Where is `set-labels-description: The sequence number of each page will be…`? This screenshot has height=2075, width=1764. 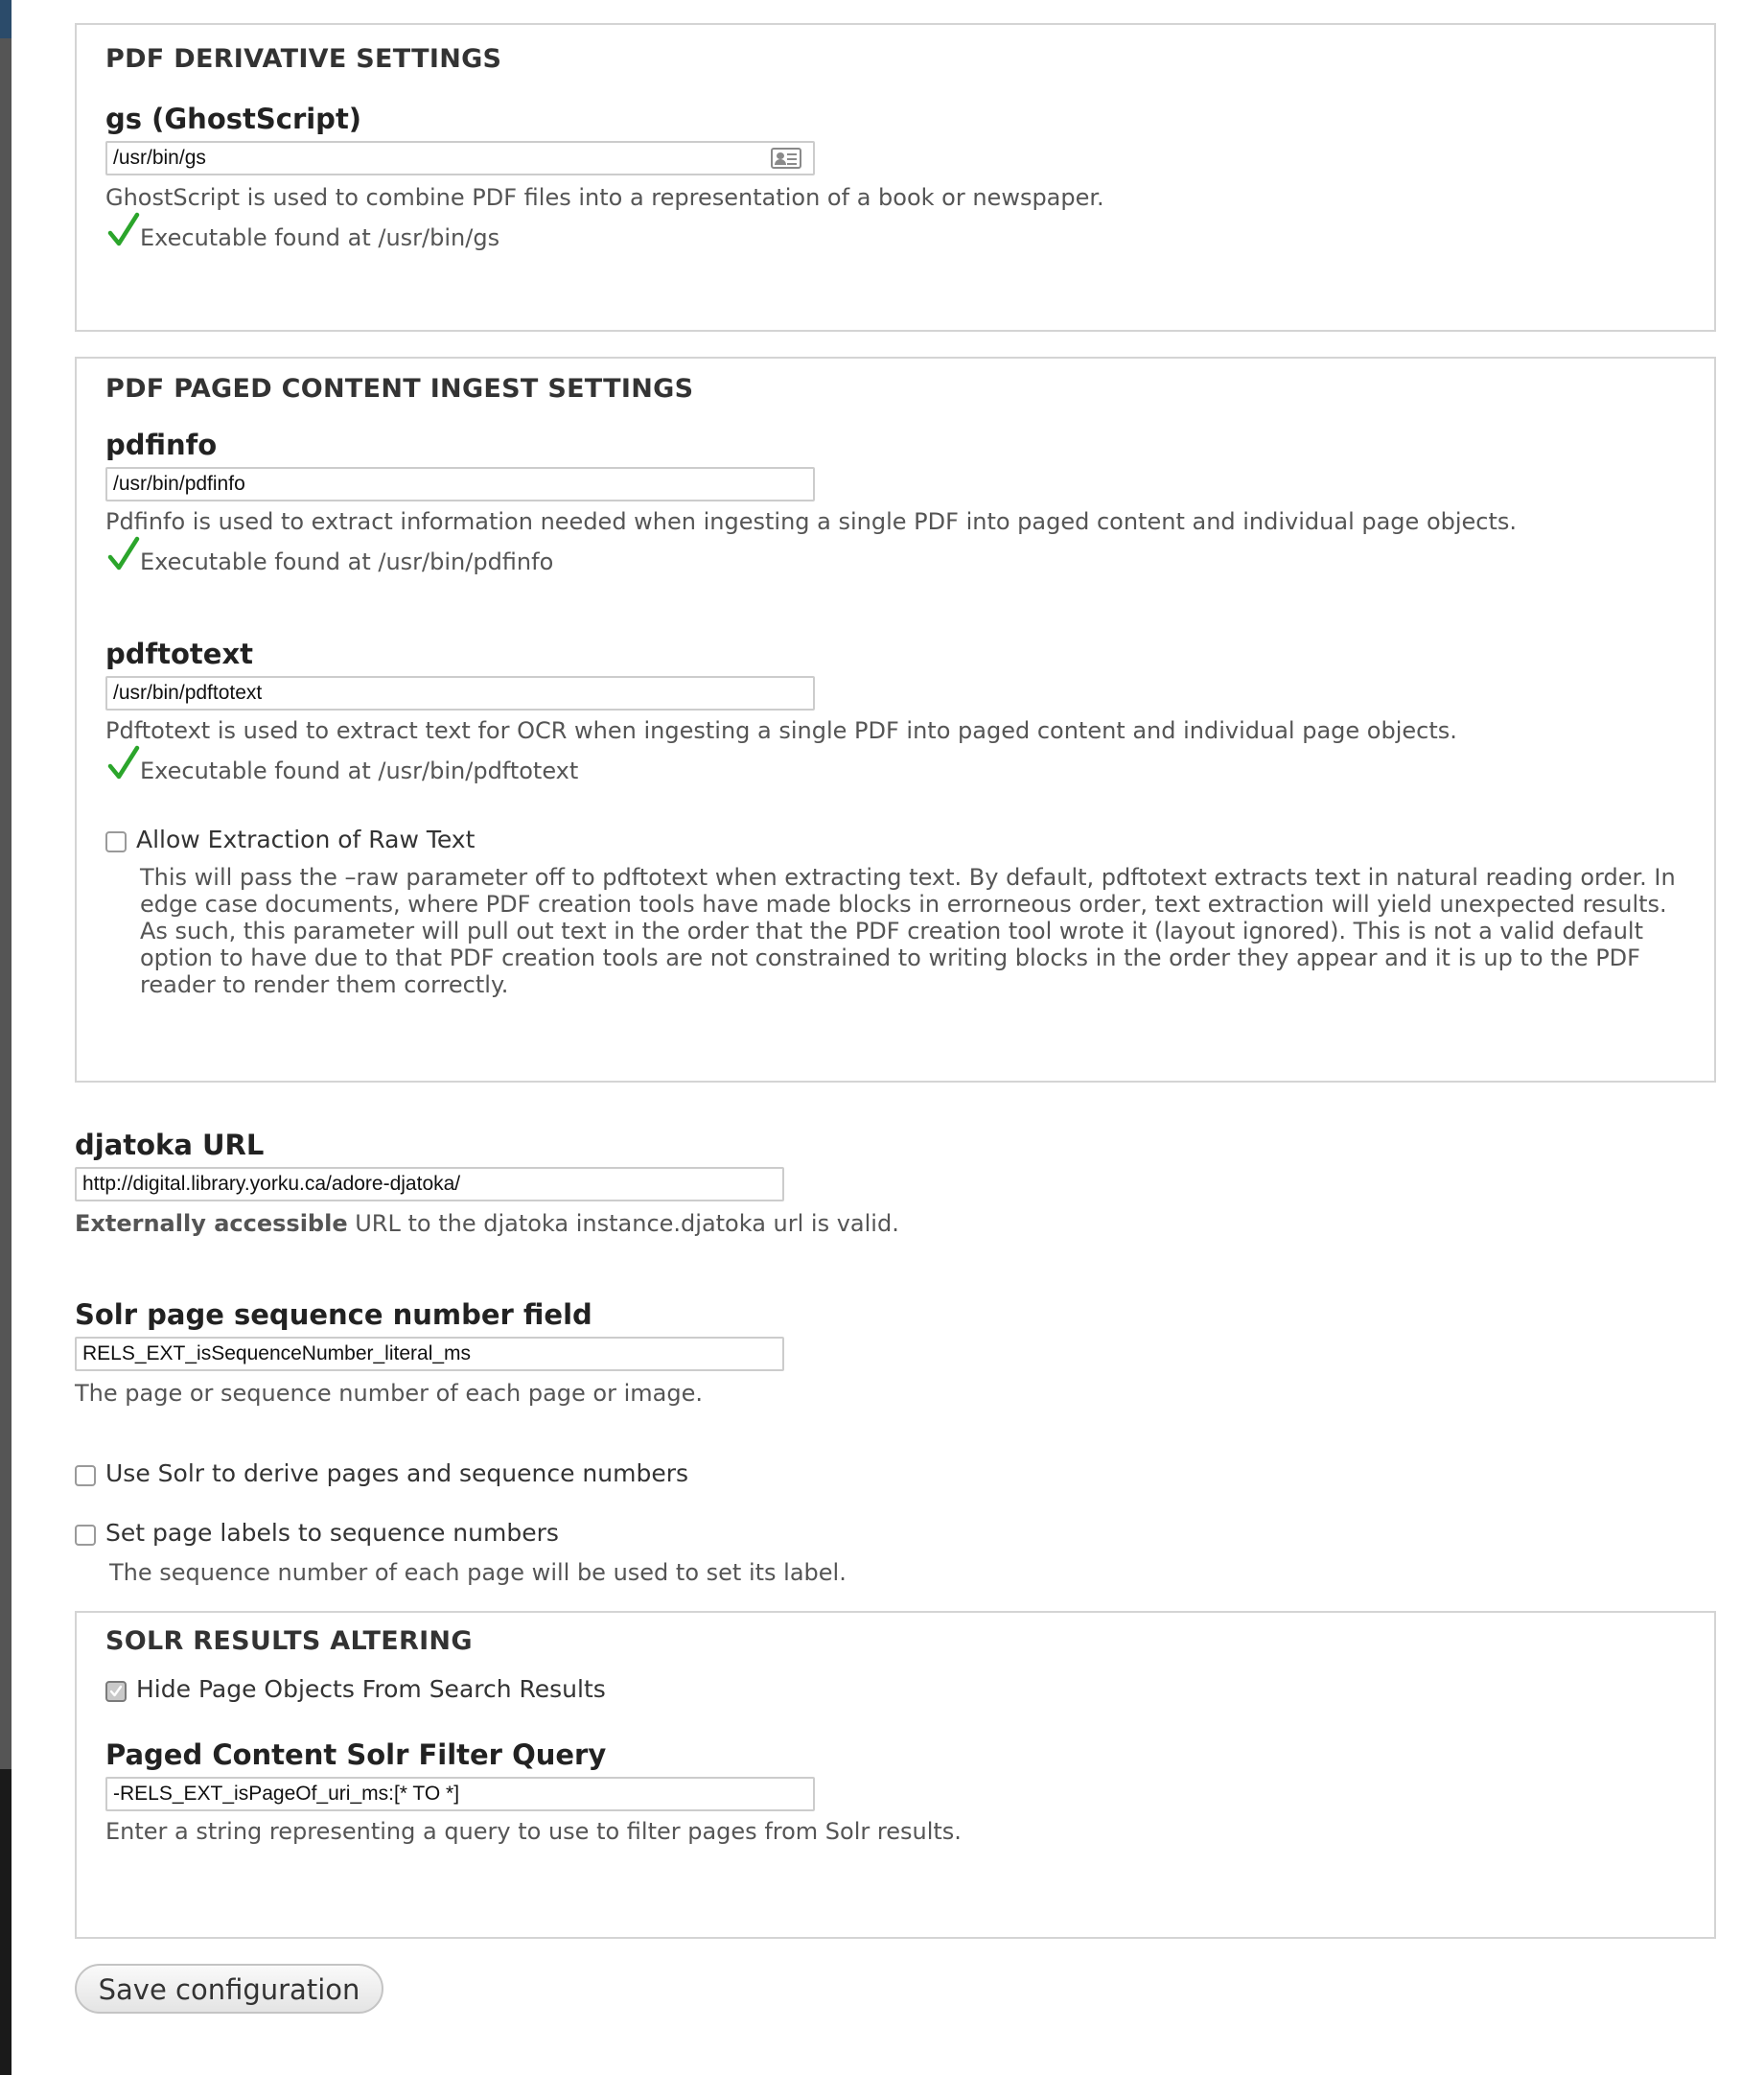
set-labels-description: The sequence number of each page will be… is located at coordinates (478, 1572).